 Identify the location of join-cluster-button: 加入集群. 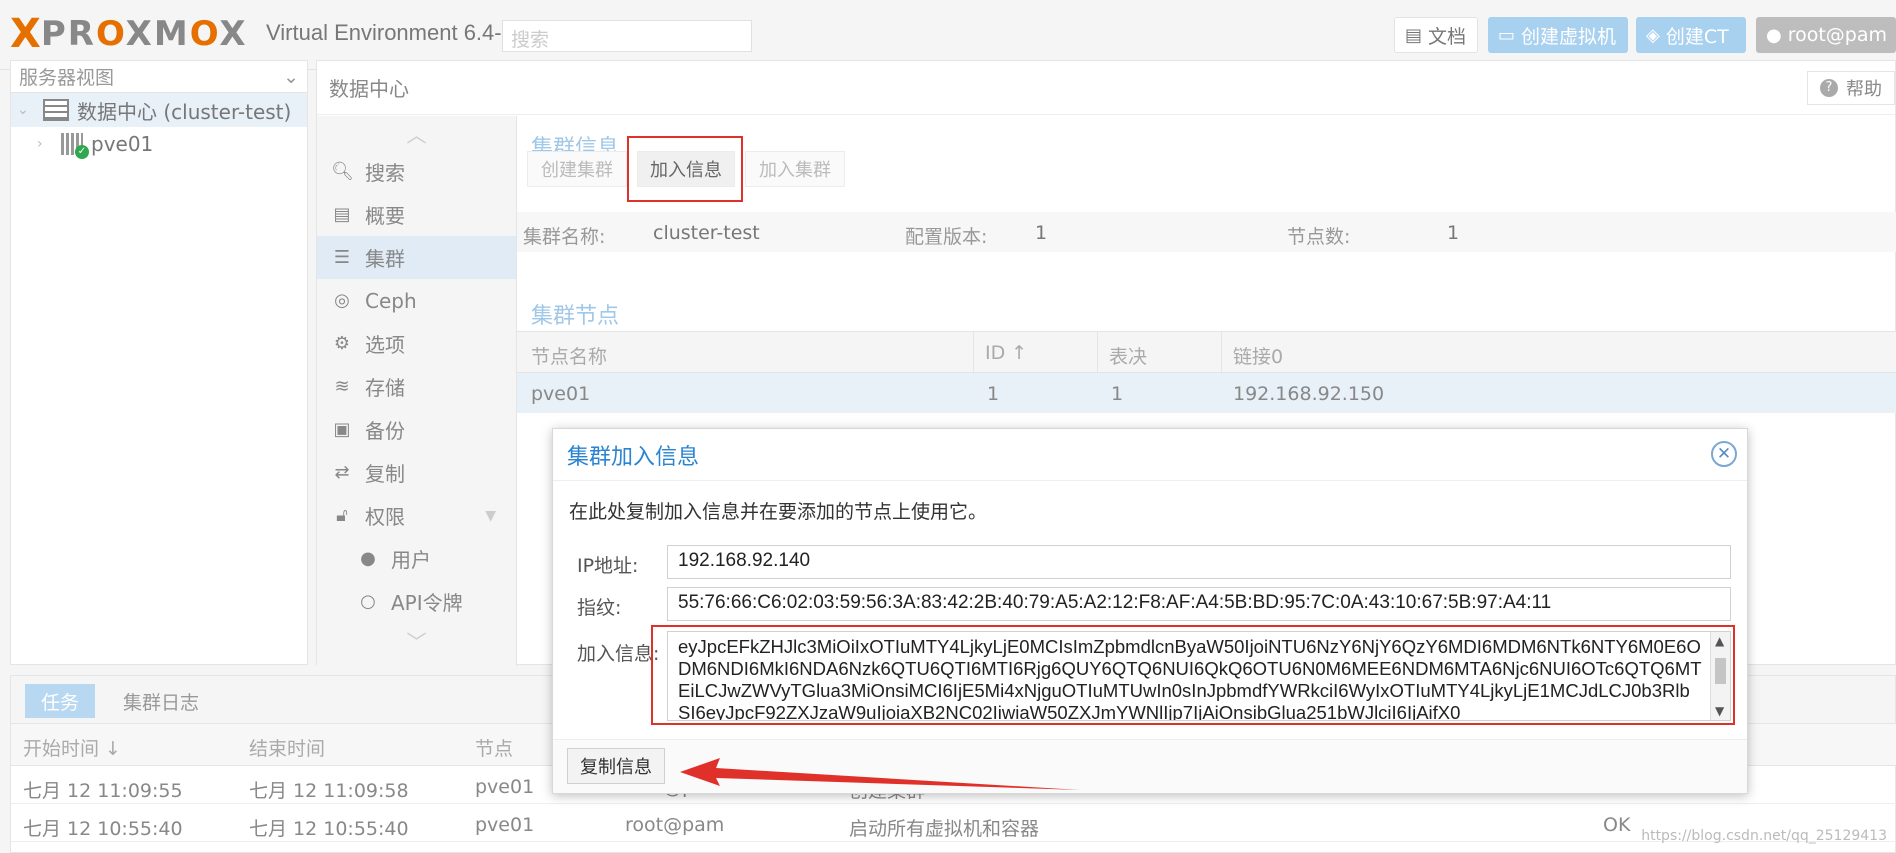
(795, 169).